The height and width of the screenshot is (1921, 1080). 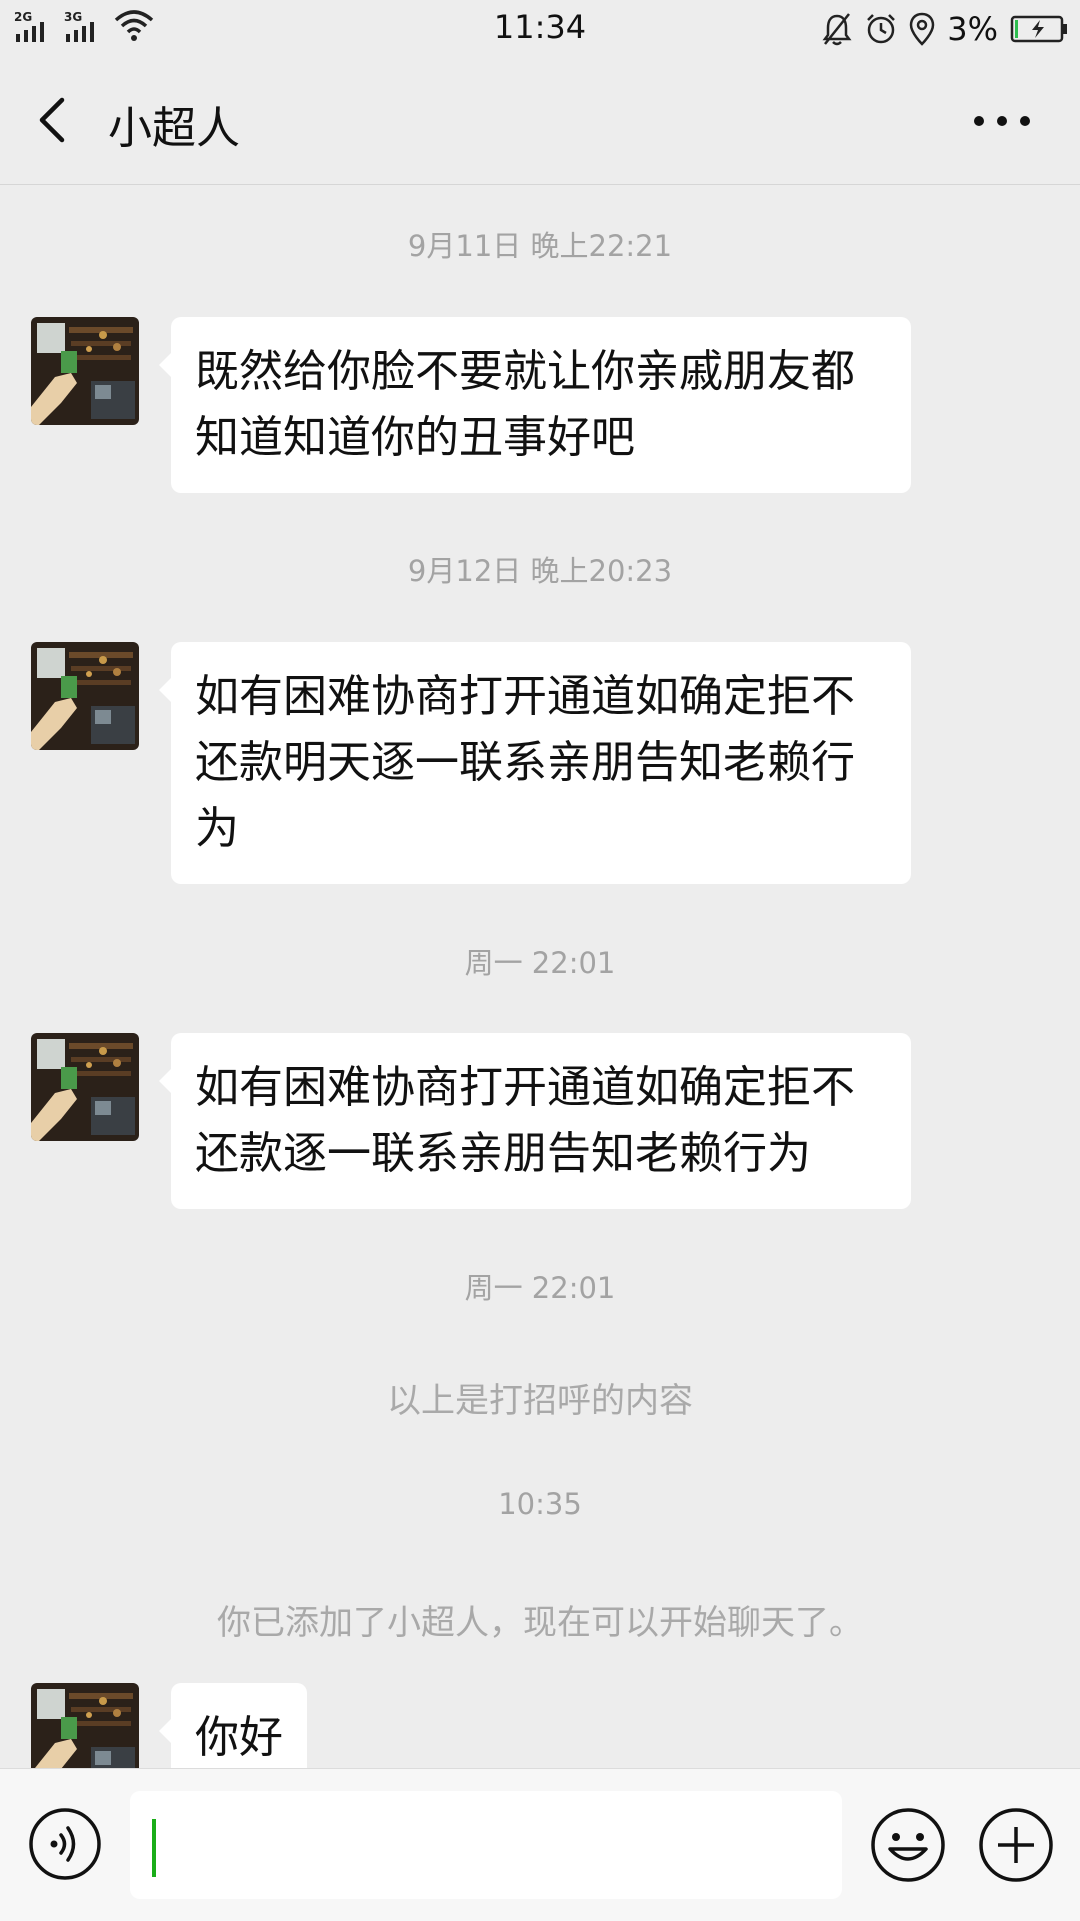 I want to click on message-input, so click(x=486, y=1845).